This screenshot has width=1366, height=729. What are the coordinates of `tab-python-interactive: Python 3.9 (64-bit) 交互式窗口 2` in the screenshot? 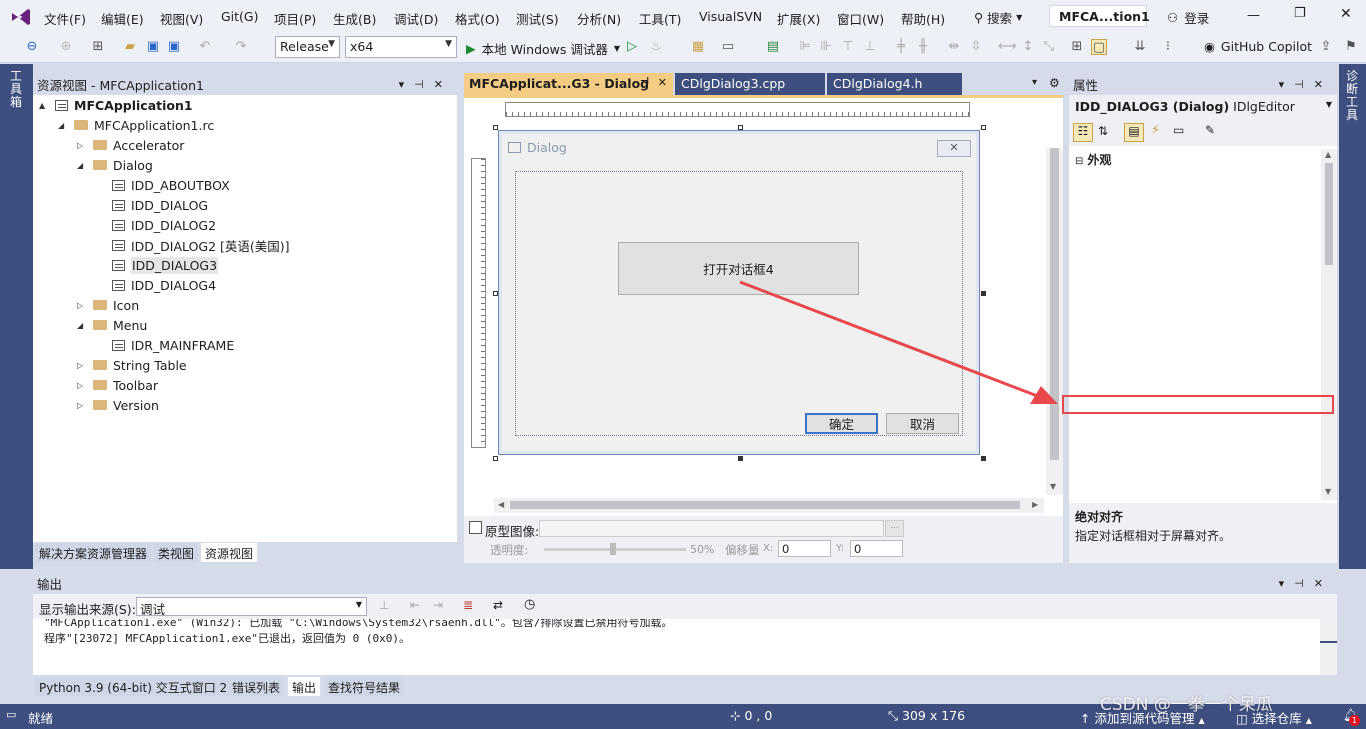 It's located at (133, 686).